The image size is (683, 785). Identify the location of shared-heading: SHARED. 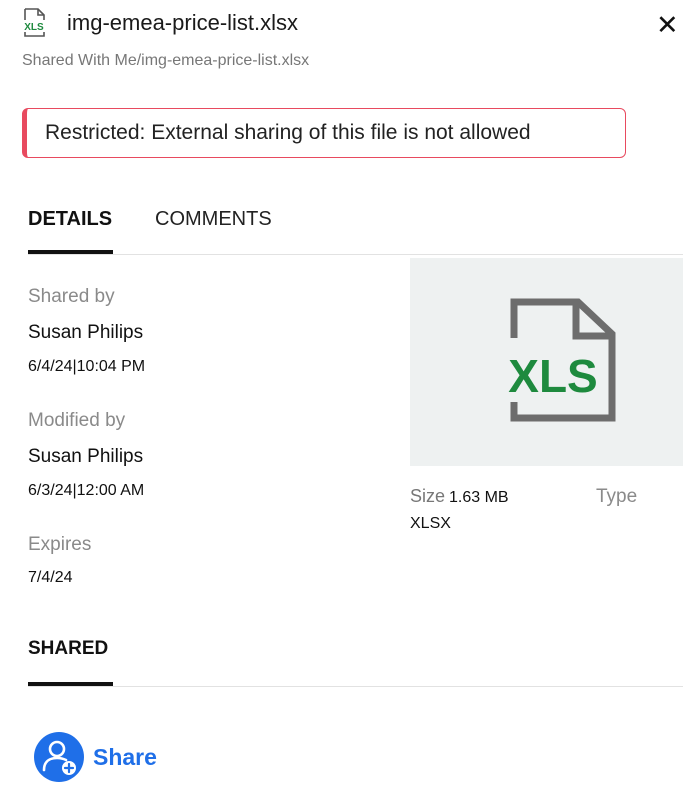
(68, 648).